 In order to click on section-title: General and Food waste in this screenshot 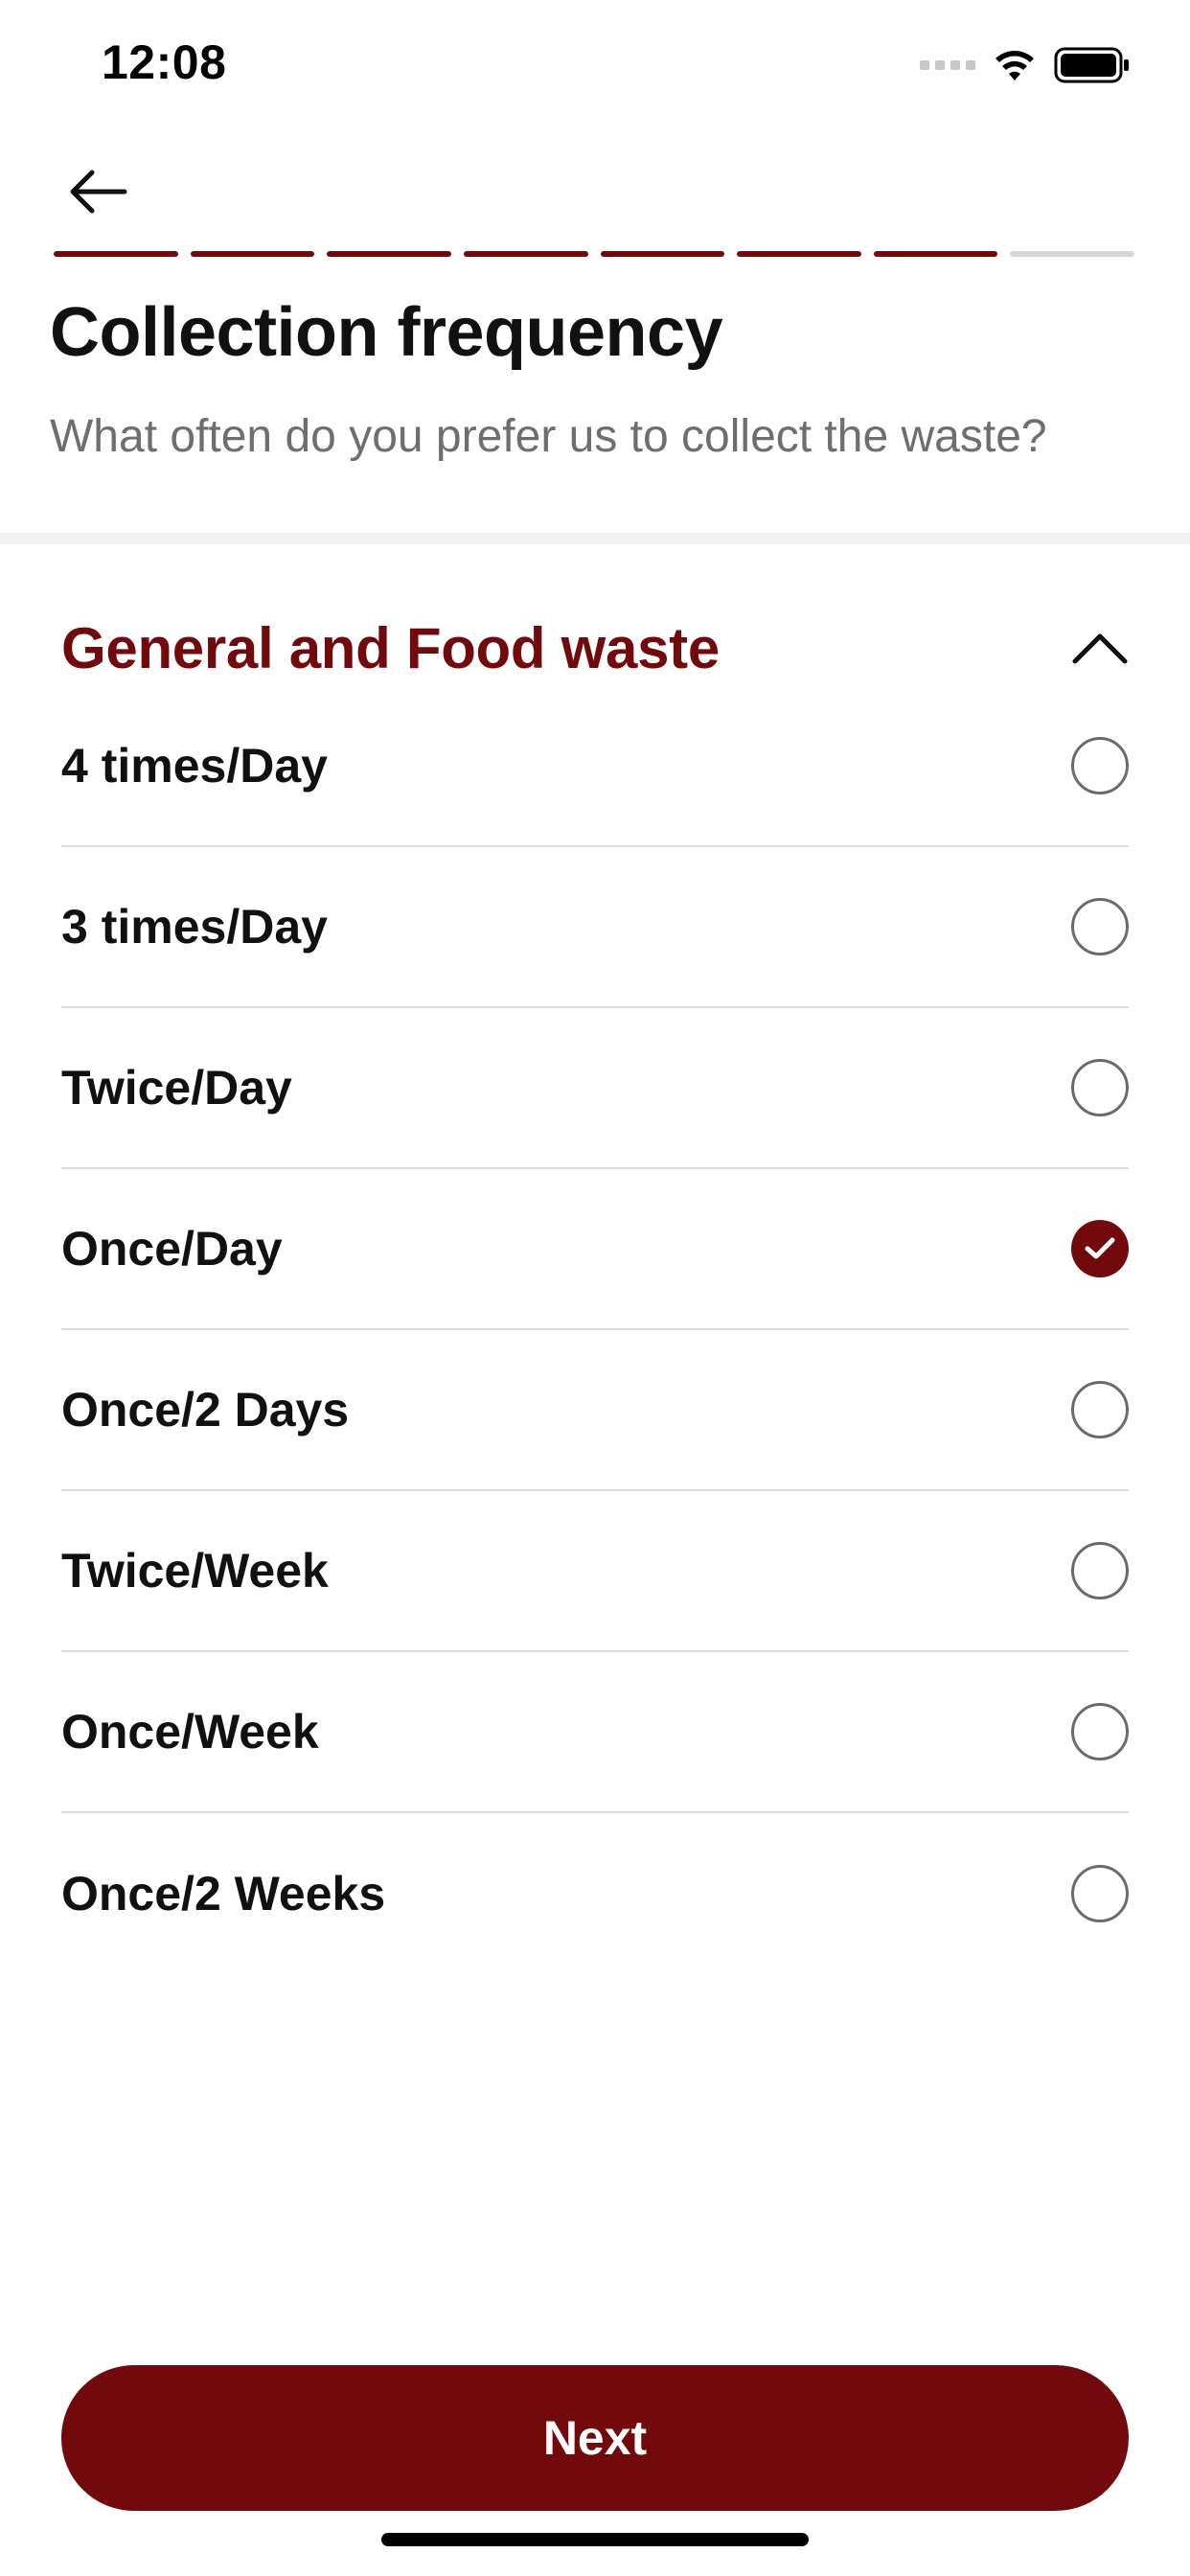, I will do `click(390, 647)`.